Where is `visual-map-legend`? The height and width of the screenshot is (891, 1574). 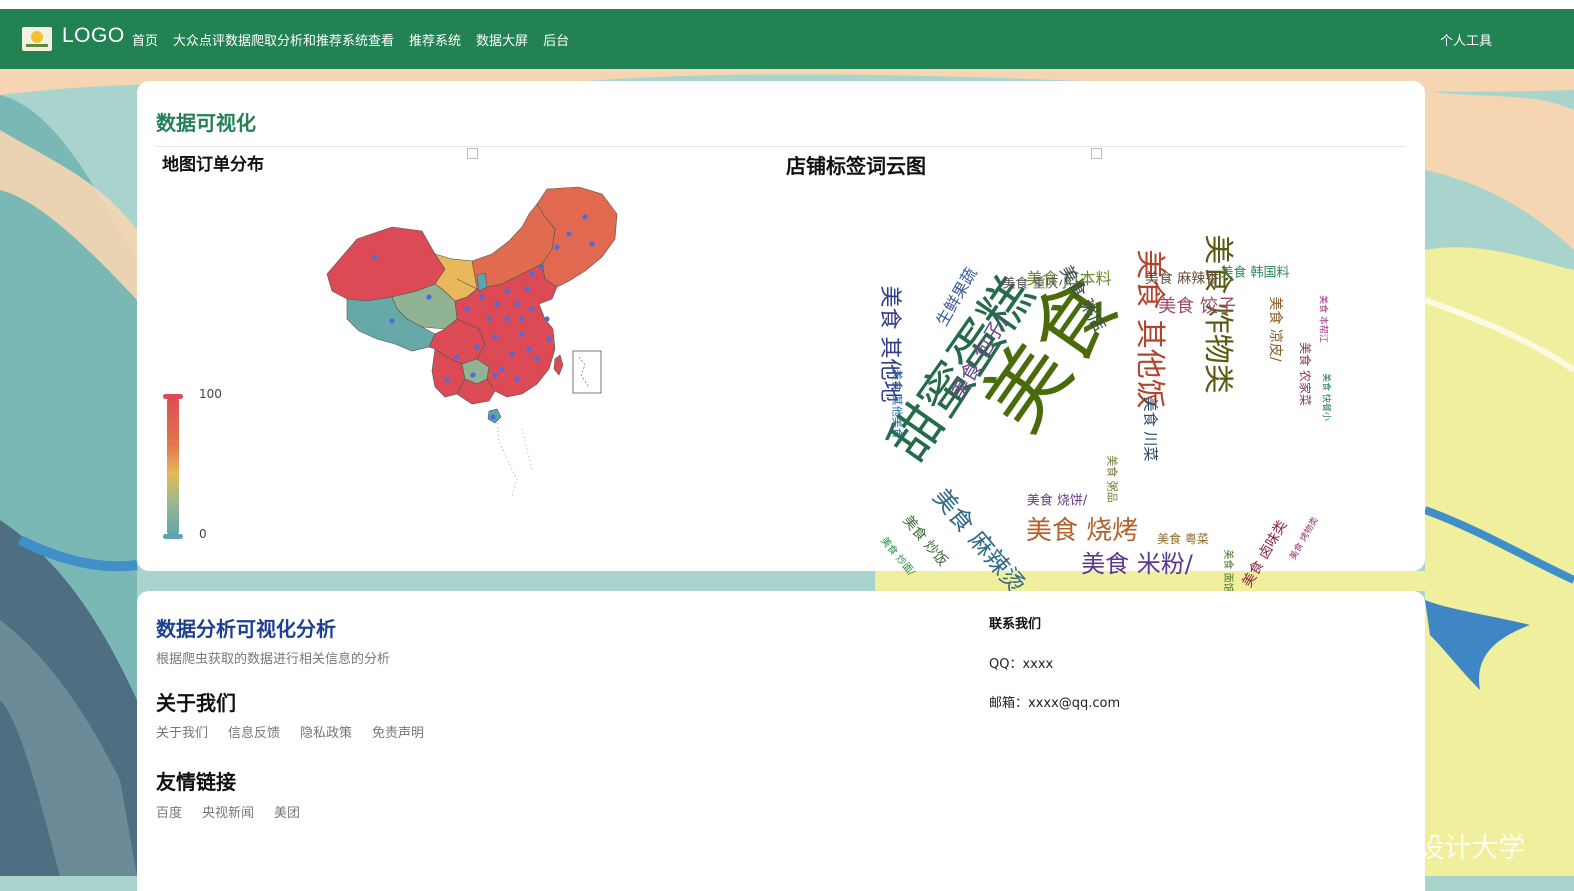
visual-map-legend is located at coordinates (173, 466).